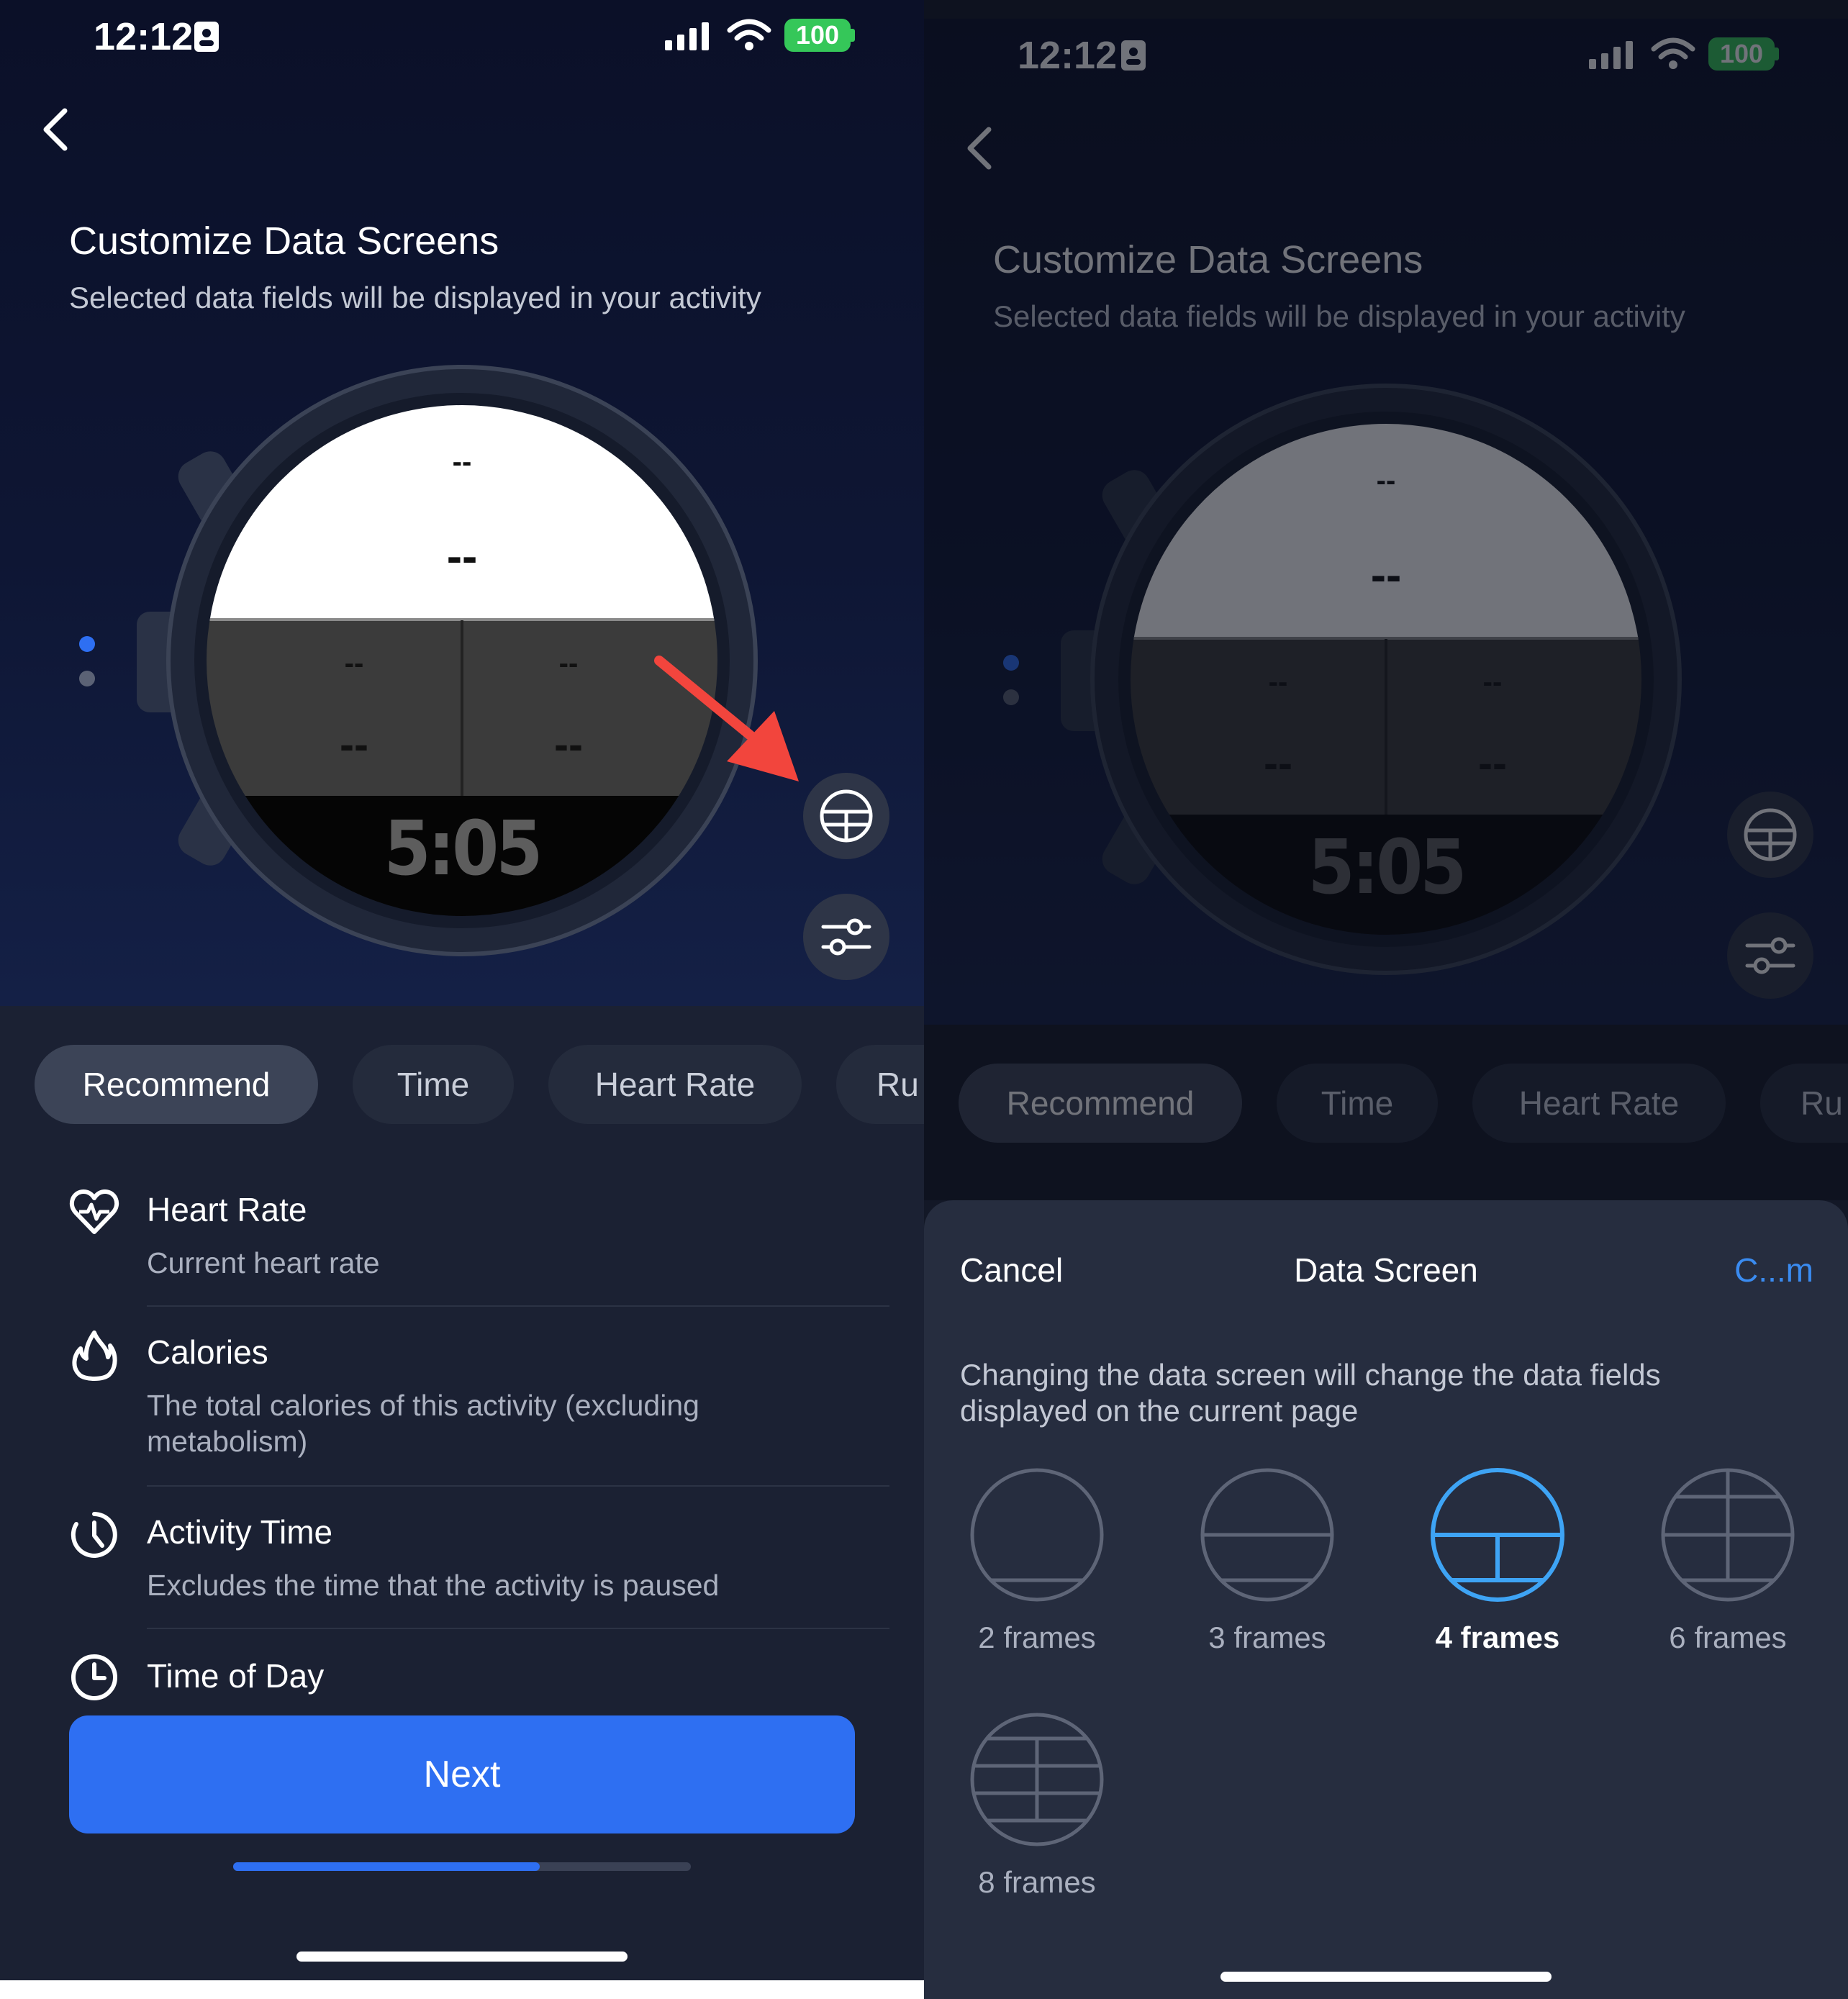  Describe the element at coordinates (462, 556) in the screenshot. I see `field-top-large: --` at that location.